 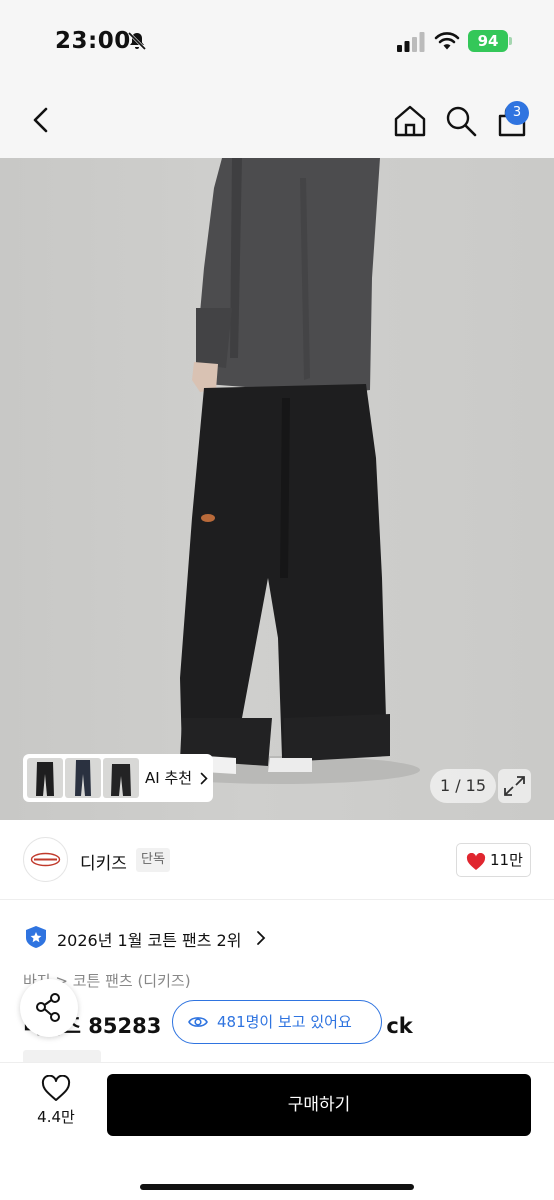 What do you see at coordinates (277, 899) in the screenshot?
I see `section-divider` at bounding box center [277, 899].